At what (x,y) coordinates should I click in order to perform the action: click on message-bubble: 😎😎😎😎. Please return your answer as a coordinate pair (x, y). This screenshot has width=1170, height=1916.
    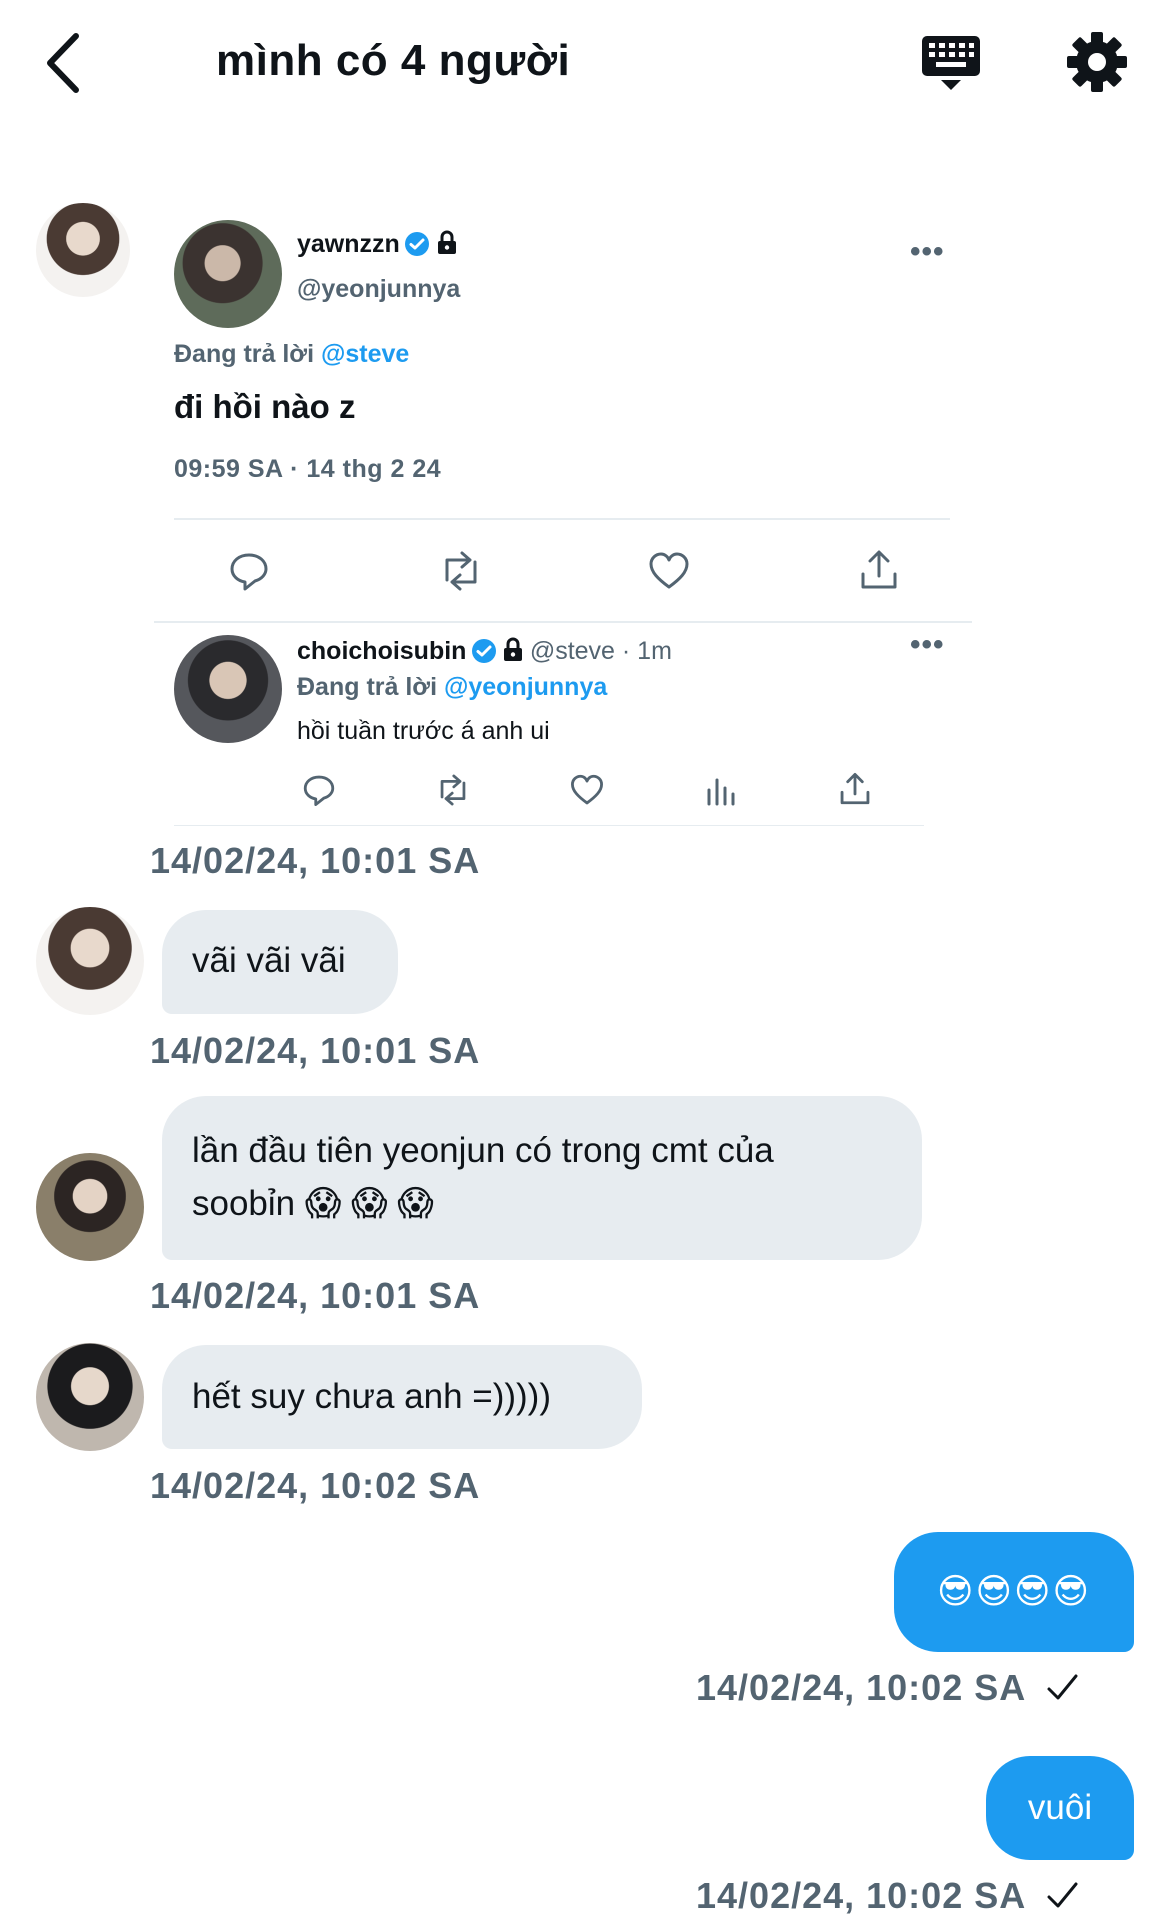
    Looking at the image, I should click on (1014, 1592).